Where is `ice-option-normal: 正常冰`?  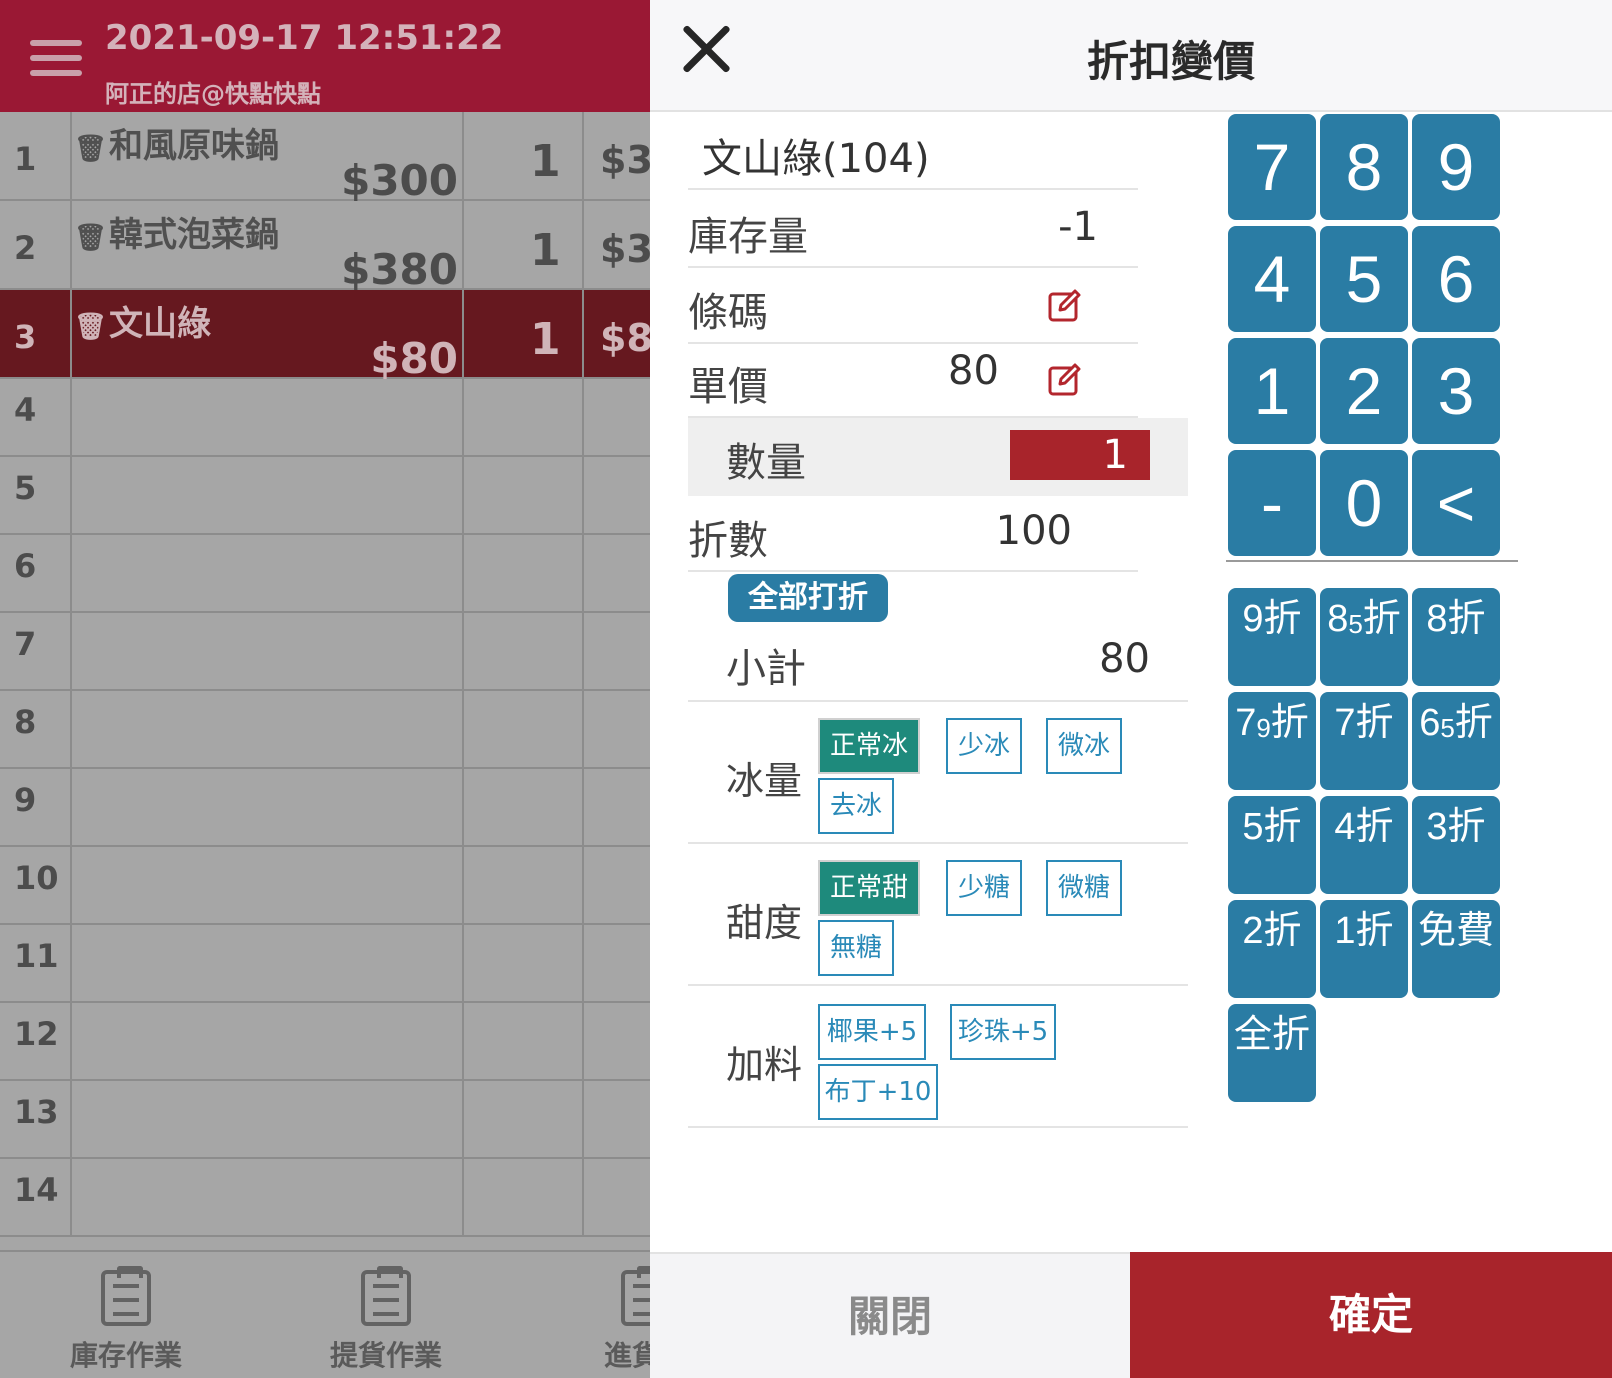 ice-option-normal: 正常冰 is located at coordinates (869, 746).